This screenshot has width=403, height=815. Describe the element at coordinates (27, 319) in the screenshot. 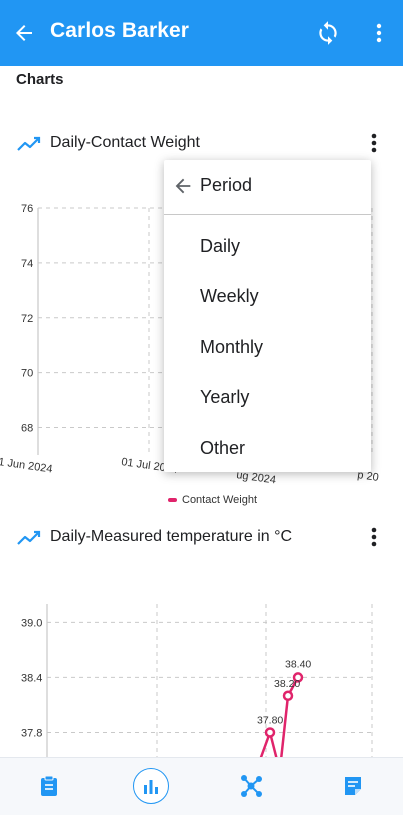

I see `y-tick-label: 72` at that location.